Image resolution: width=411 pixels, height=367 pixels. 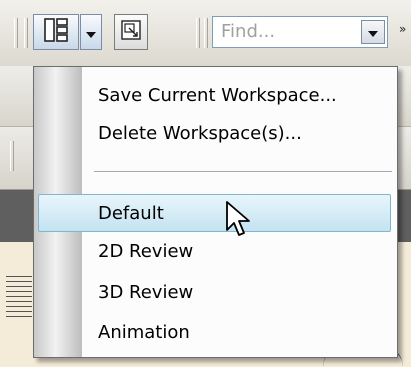 What do you see at coordinates (215, 293) in the screenshot?
I see `menu-item-workspace-3d-review: 3D Review` at bounding box center [215, 293].